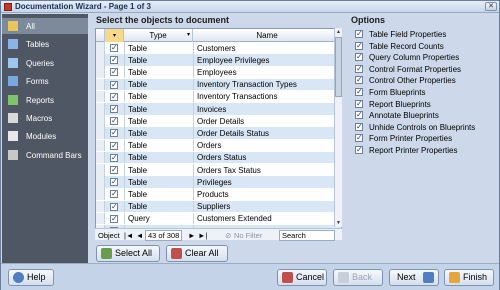 This screenshot has height=290, width=500. I want to click on nav-item-tables: Tables, so click(45, 44).